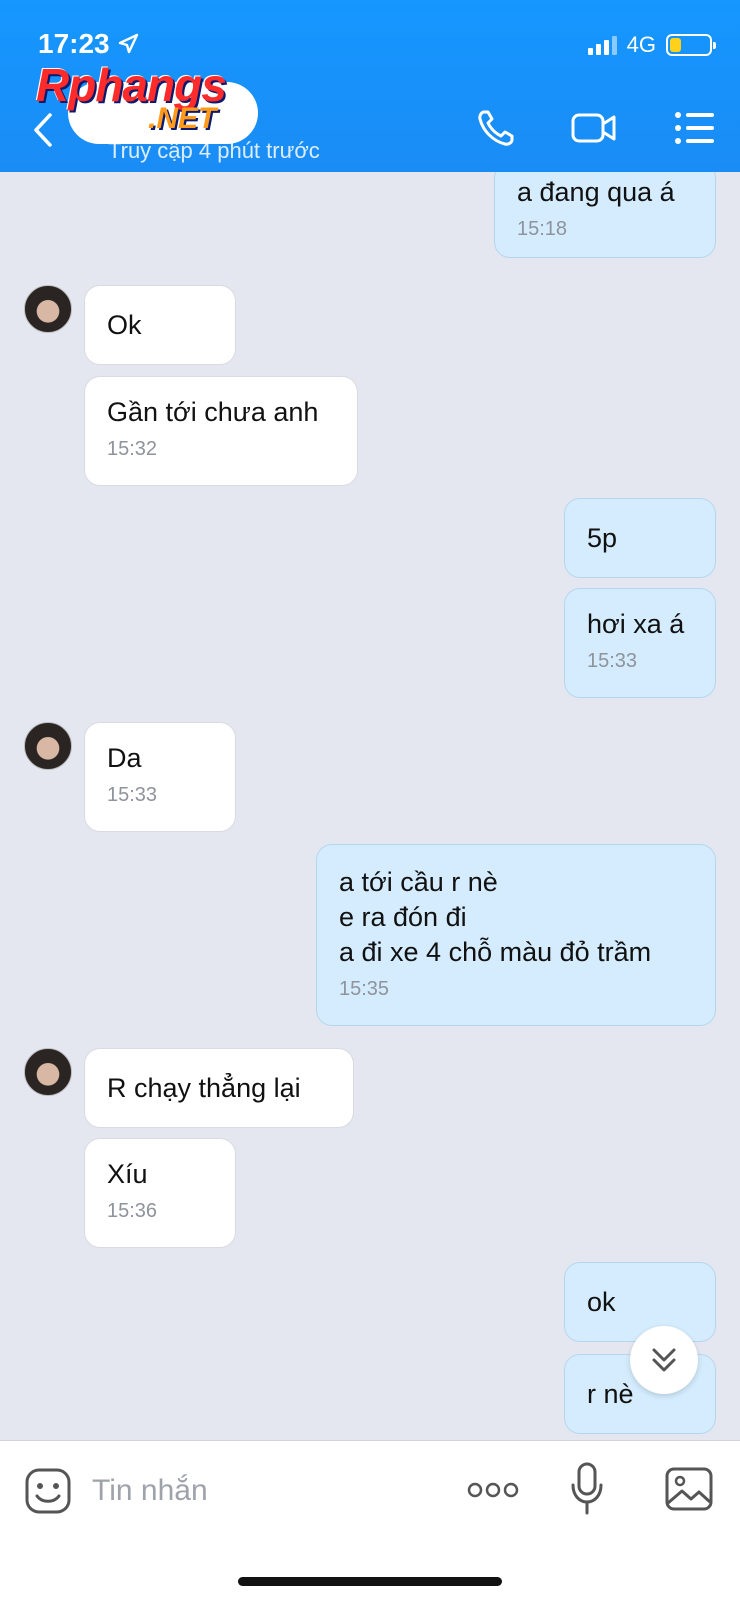 The height and width of the screenshot is (1600, 740). What do you see at coordinates (160, 325) in the screenshot?
I see `message-incoming: Ok` at bounding box center [160, 325].